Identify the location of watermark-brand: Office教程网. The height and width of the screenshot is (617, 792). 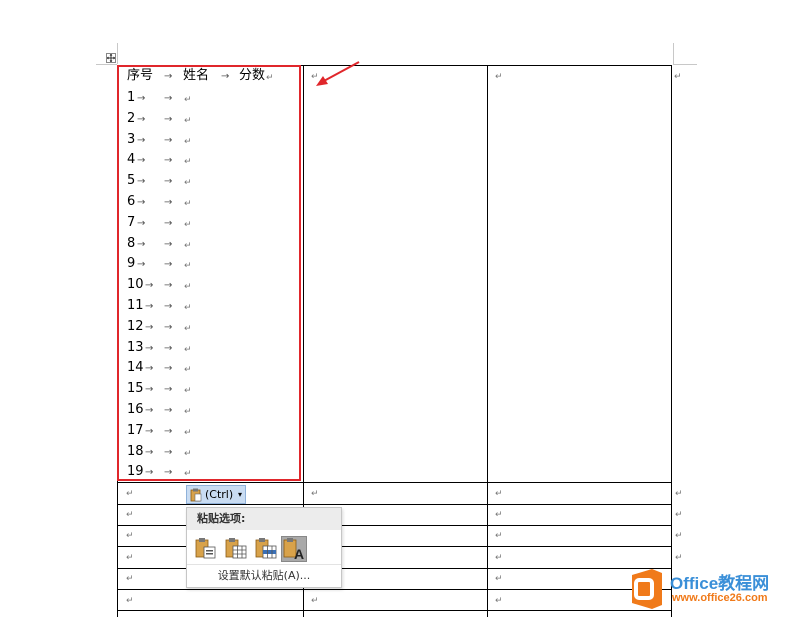
(720, 583).